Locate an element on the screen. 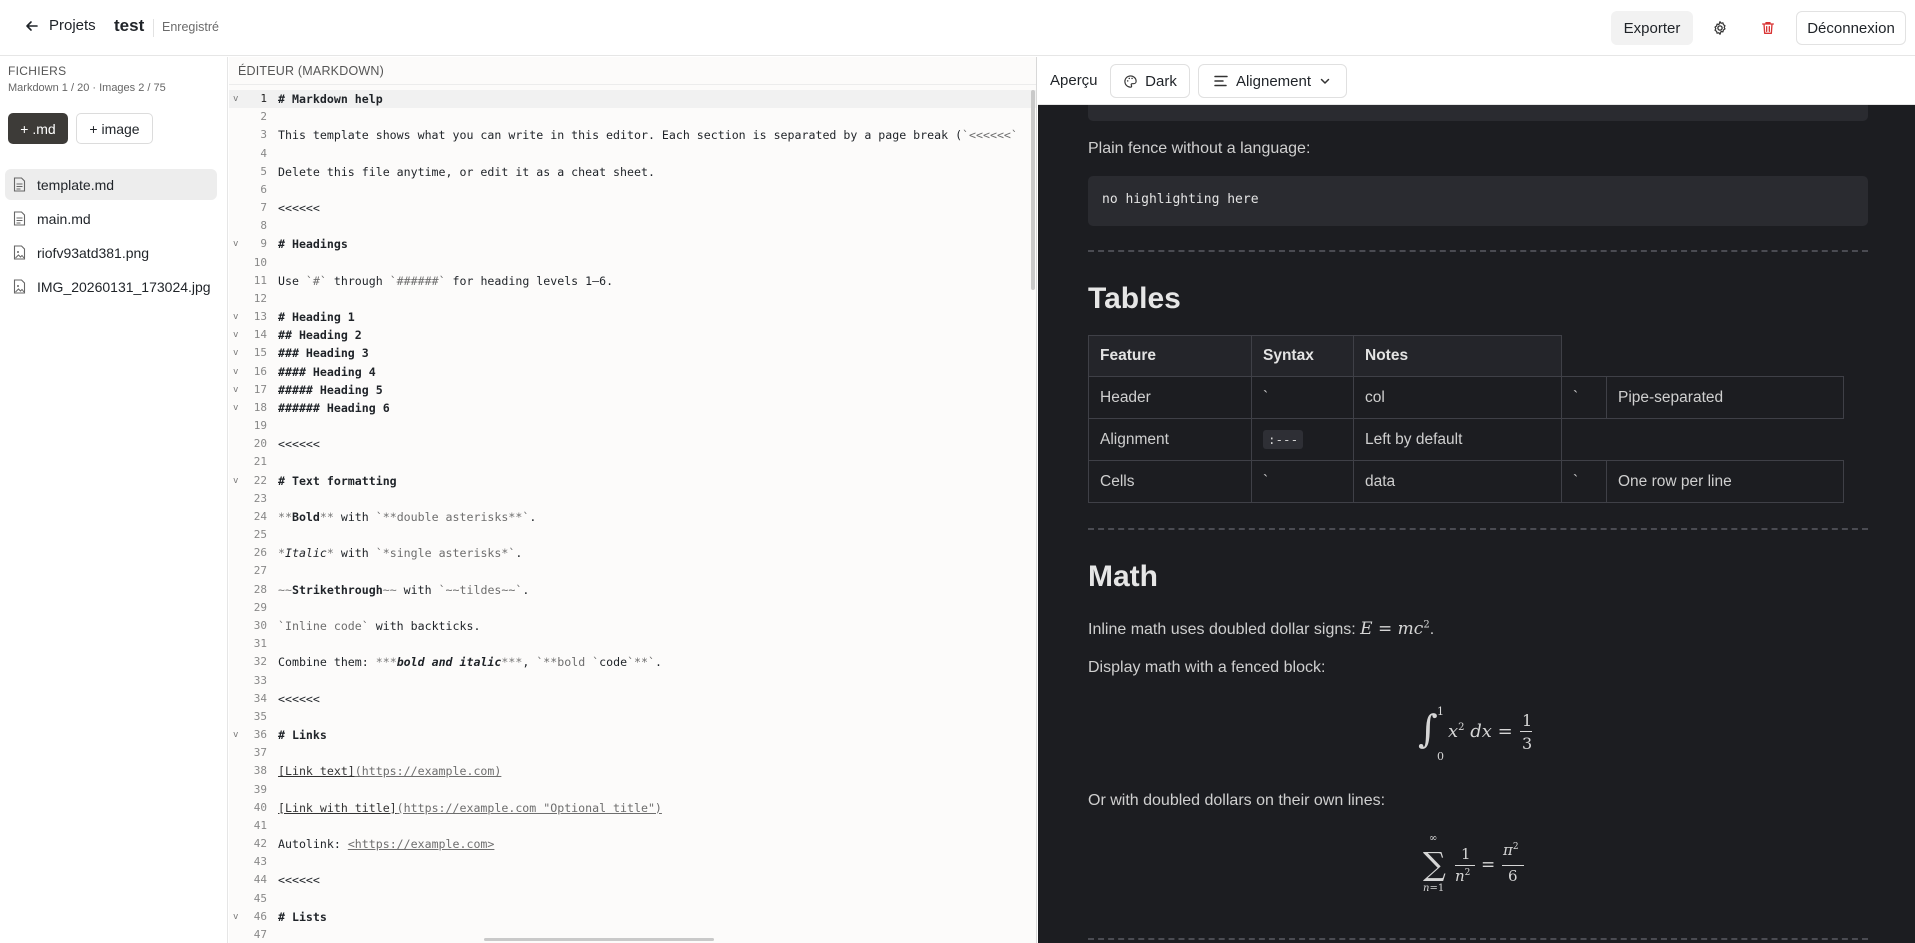 The width and height of the screenshot is (1915, 943). back-to-projects-link: Projets is located at coordinates (60, 25).